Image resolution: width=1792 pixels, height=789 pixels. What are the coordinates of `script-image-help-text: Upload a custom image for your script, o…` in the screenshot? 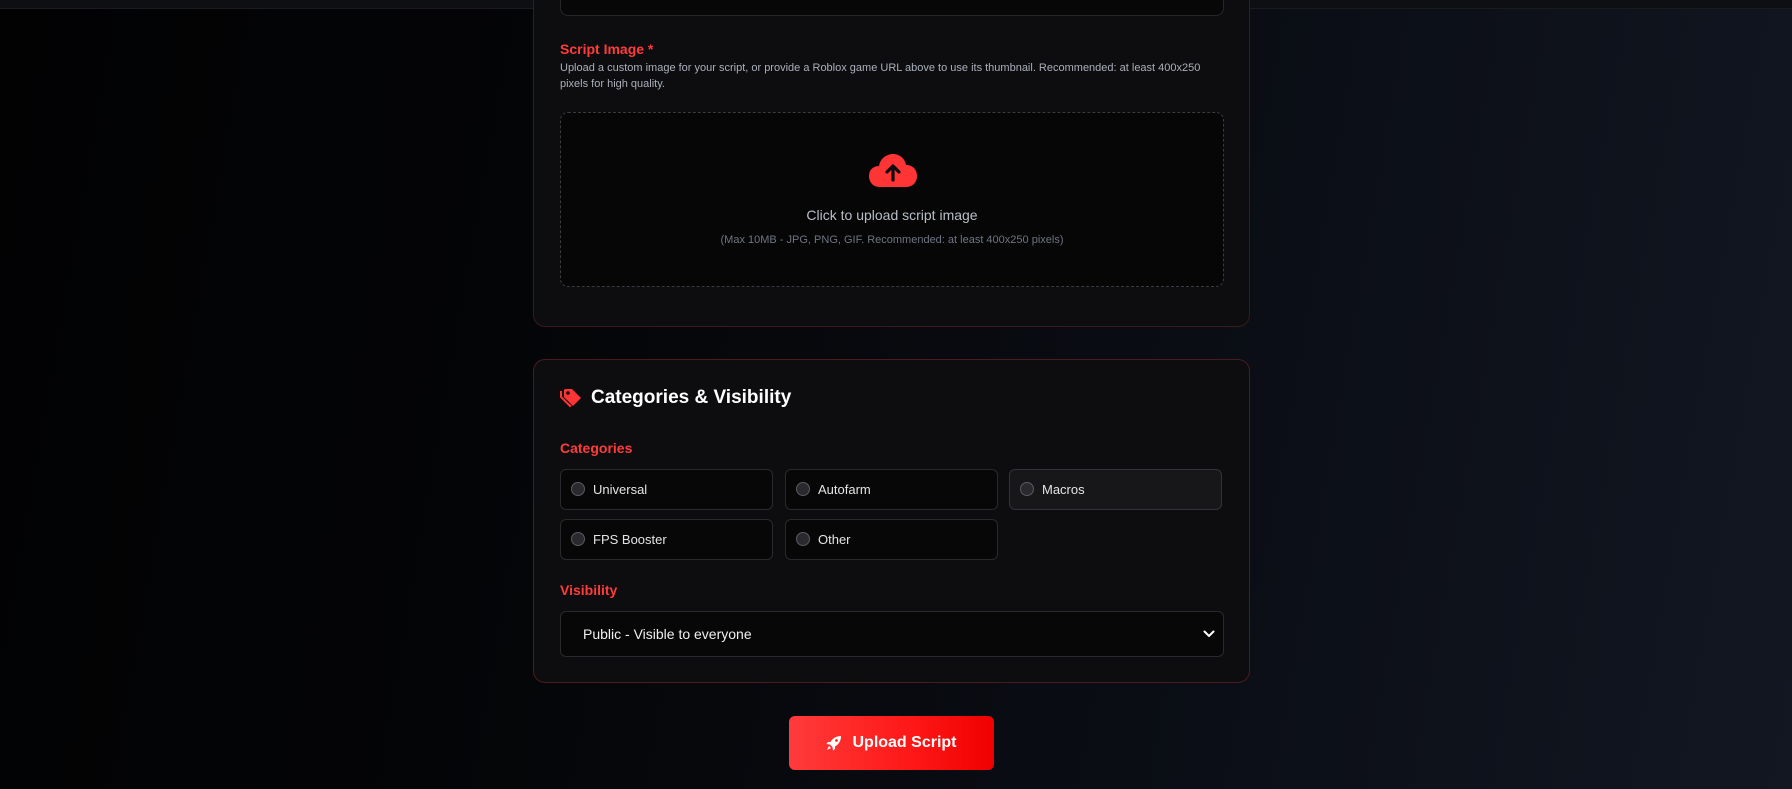 It's located at (880, 76).